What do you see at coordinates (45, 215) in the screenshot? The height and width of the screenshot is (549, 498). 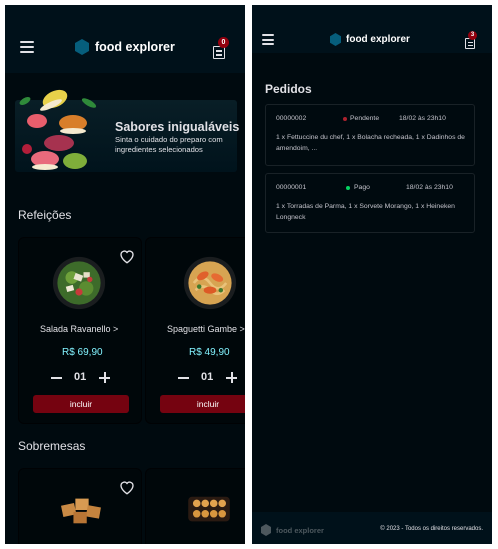 I see `section-title-meals: Refeições` at bounding box center [45, 215].